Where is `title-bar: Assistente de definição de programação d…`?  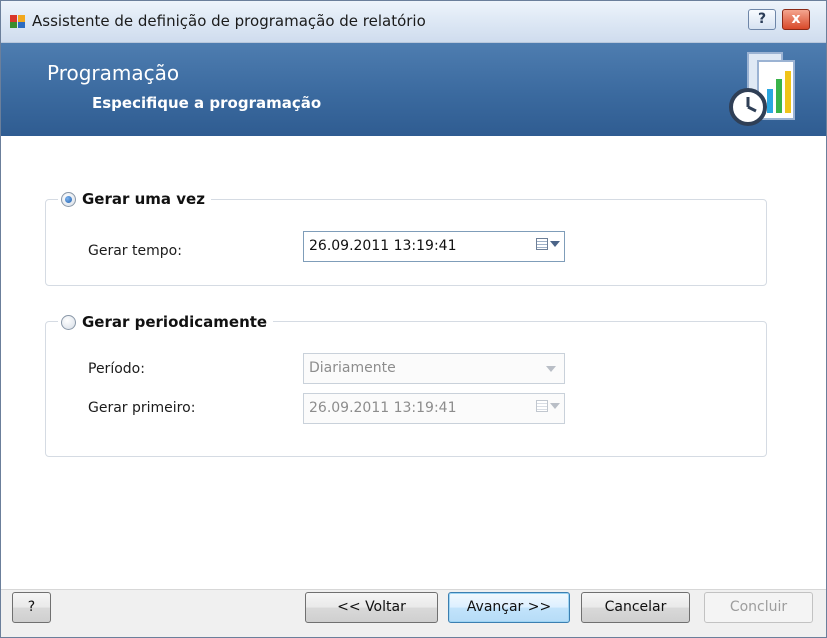 title-bar: Assistente de definição de programação d… is located at coordinates (413, 22).